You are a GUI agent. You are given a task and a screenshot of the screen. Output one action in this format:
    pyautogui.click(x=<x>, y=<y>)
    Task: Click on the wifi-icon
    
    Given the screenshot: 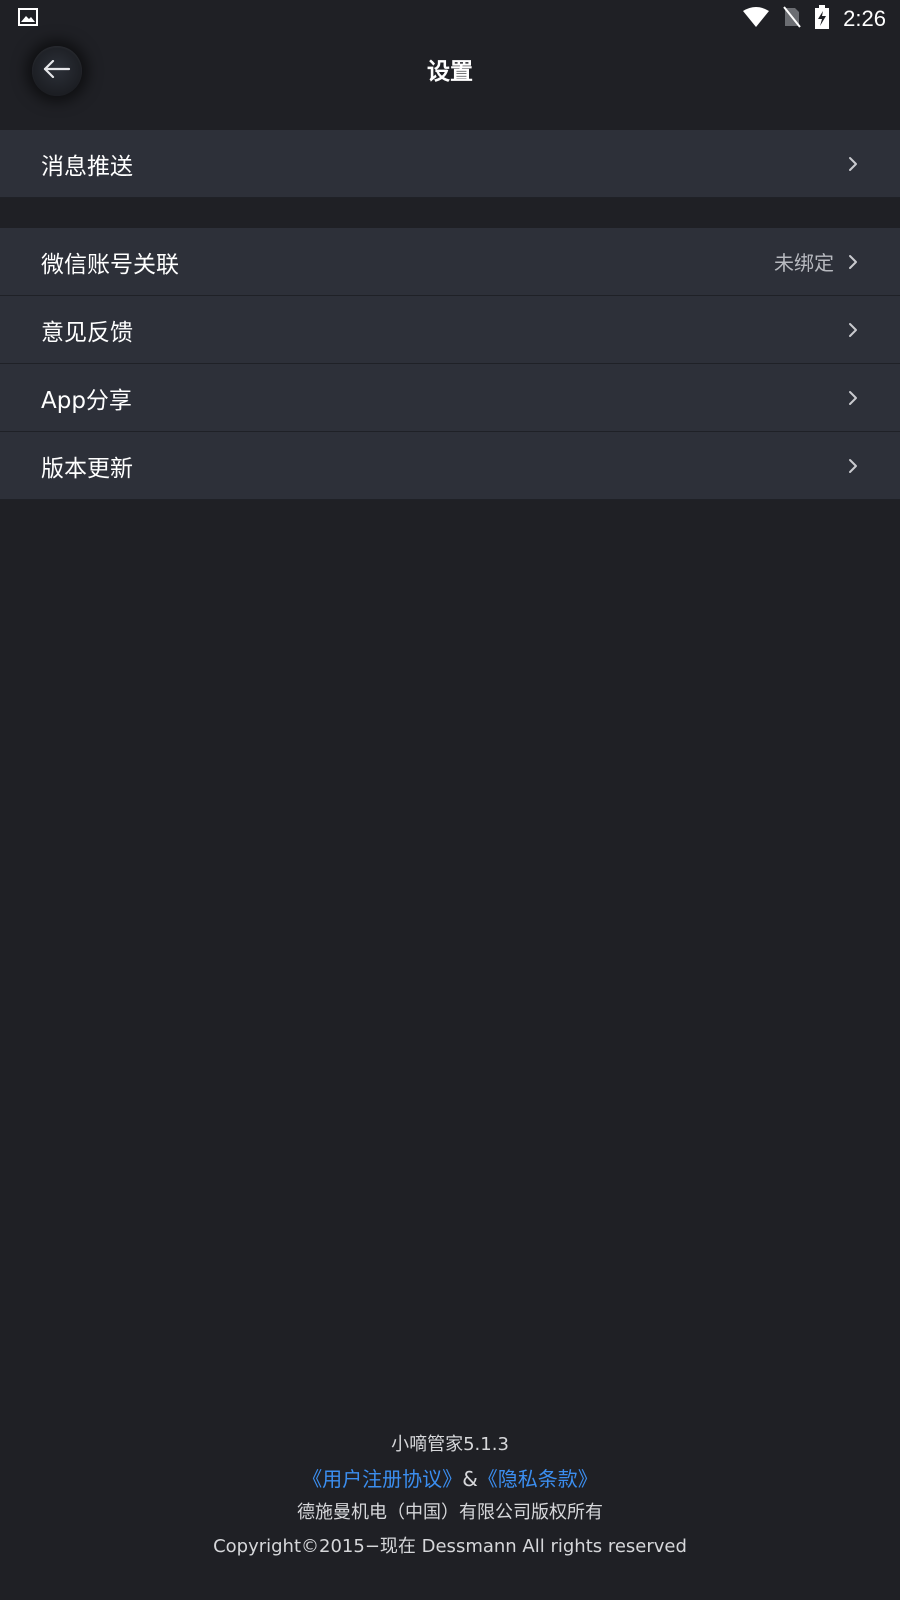 What is the action you would take?
    pyautogui.click(x=756, y=19)
    